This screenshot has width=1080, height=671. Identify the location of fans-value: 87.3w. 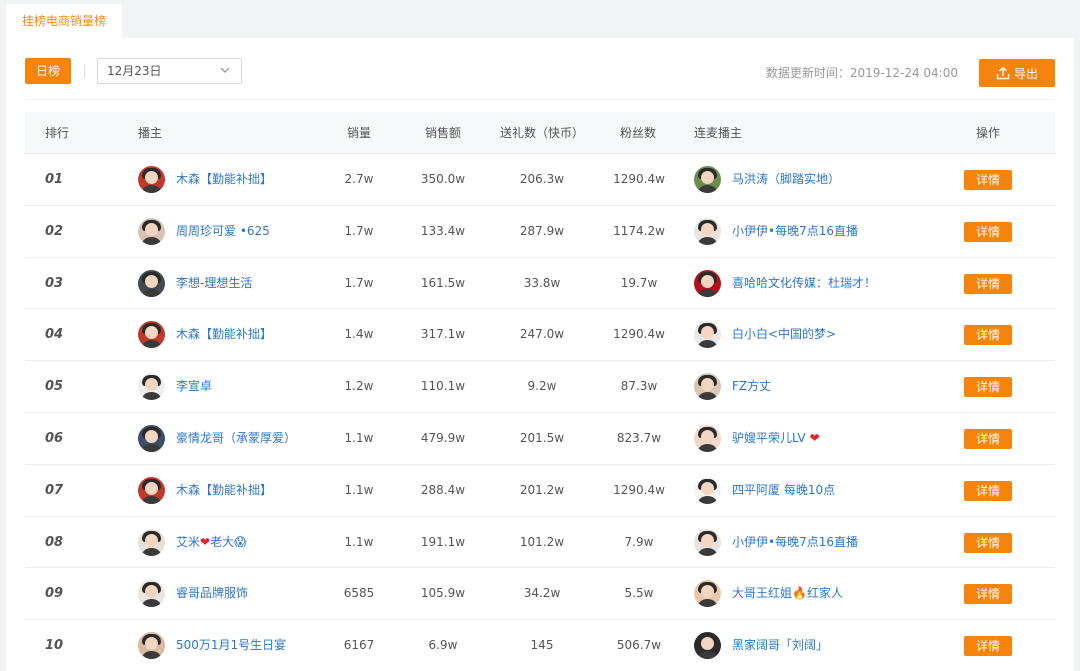
(639, 386).